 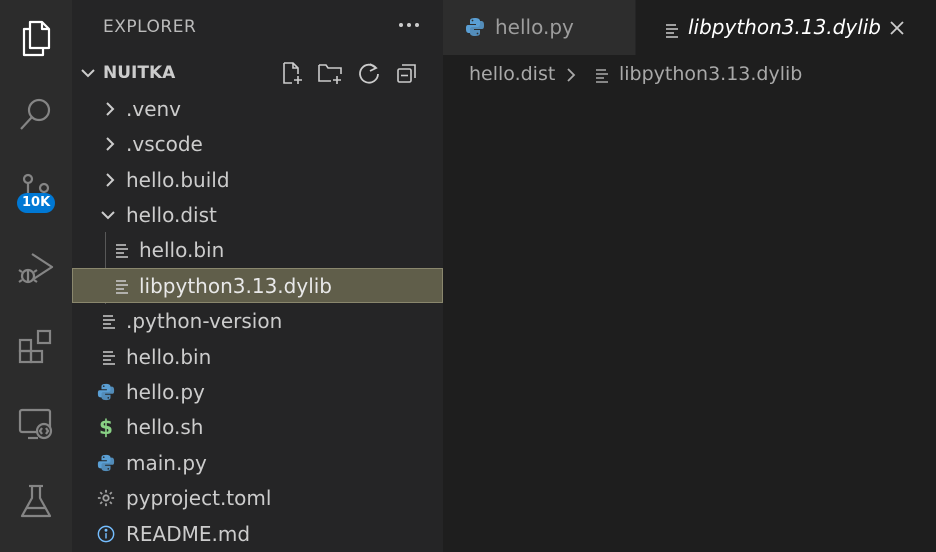 I want to click on tree-item-label: .venv, so click(x=154, y=108).